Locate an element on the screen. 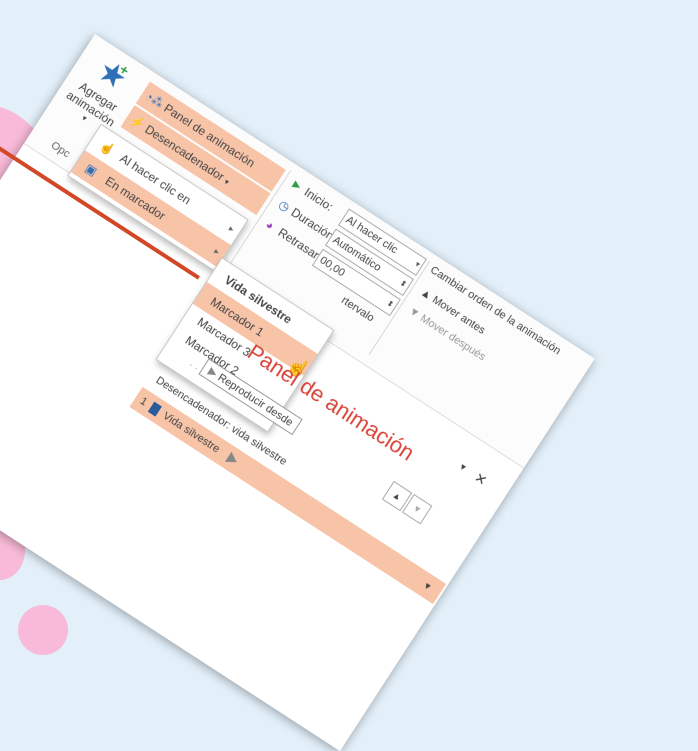  animation-type-icon is located at coordinates (155, 409).